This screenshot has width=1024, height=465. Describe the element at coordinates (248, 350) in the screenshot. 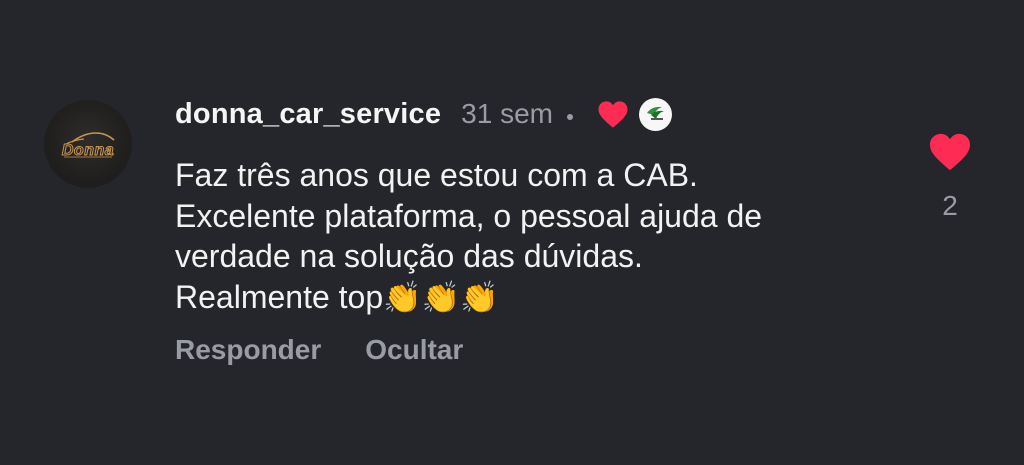

I see `reply-button: Responder` at that location.